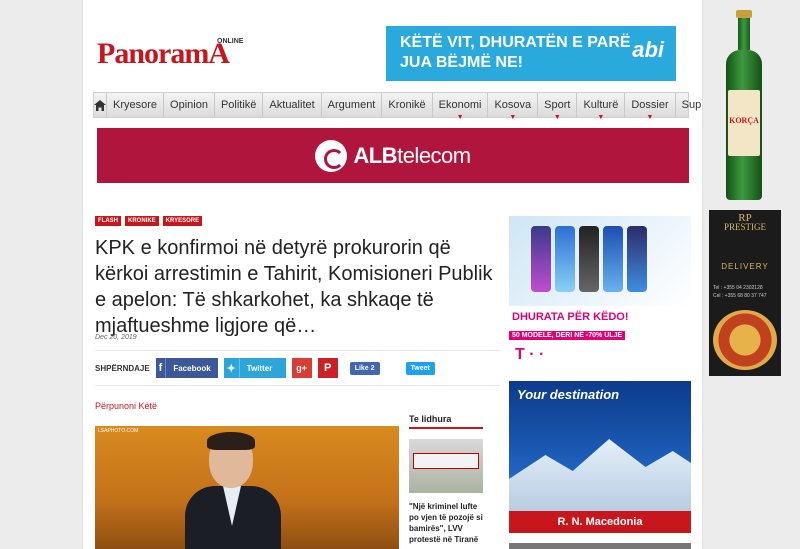 Image resolution: width=800 pixels, height=549 pixels. I want to click on telekom-logo: T · ·, so click(530, 354).